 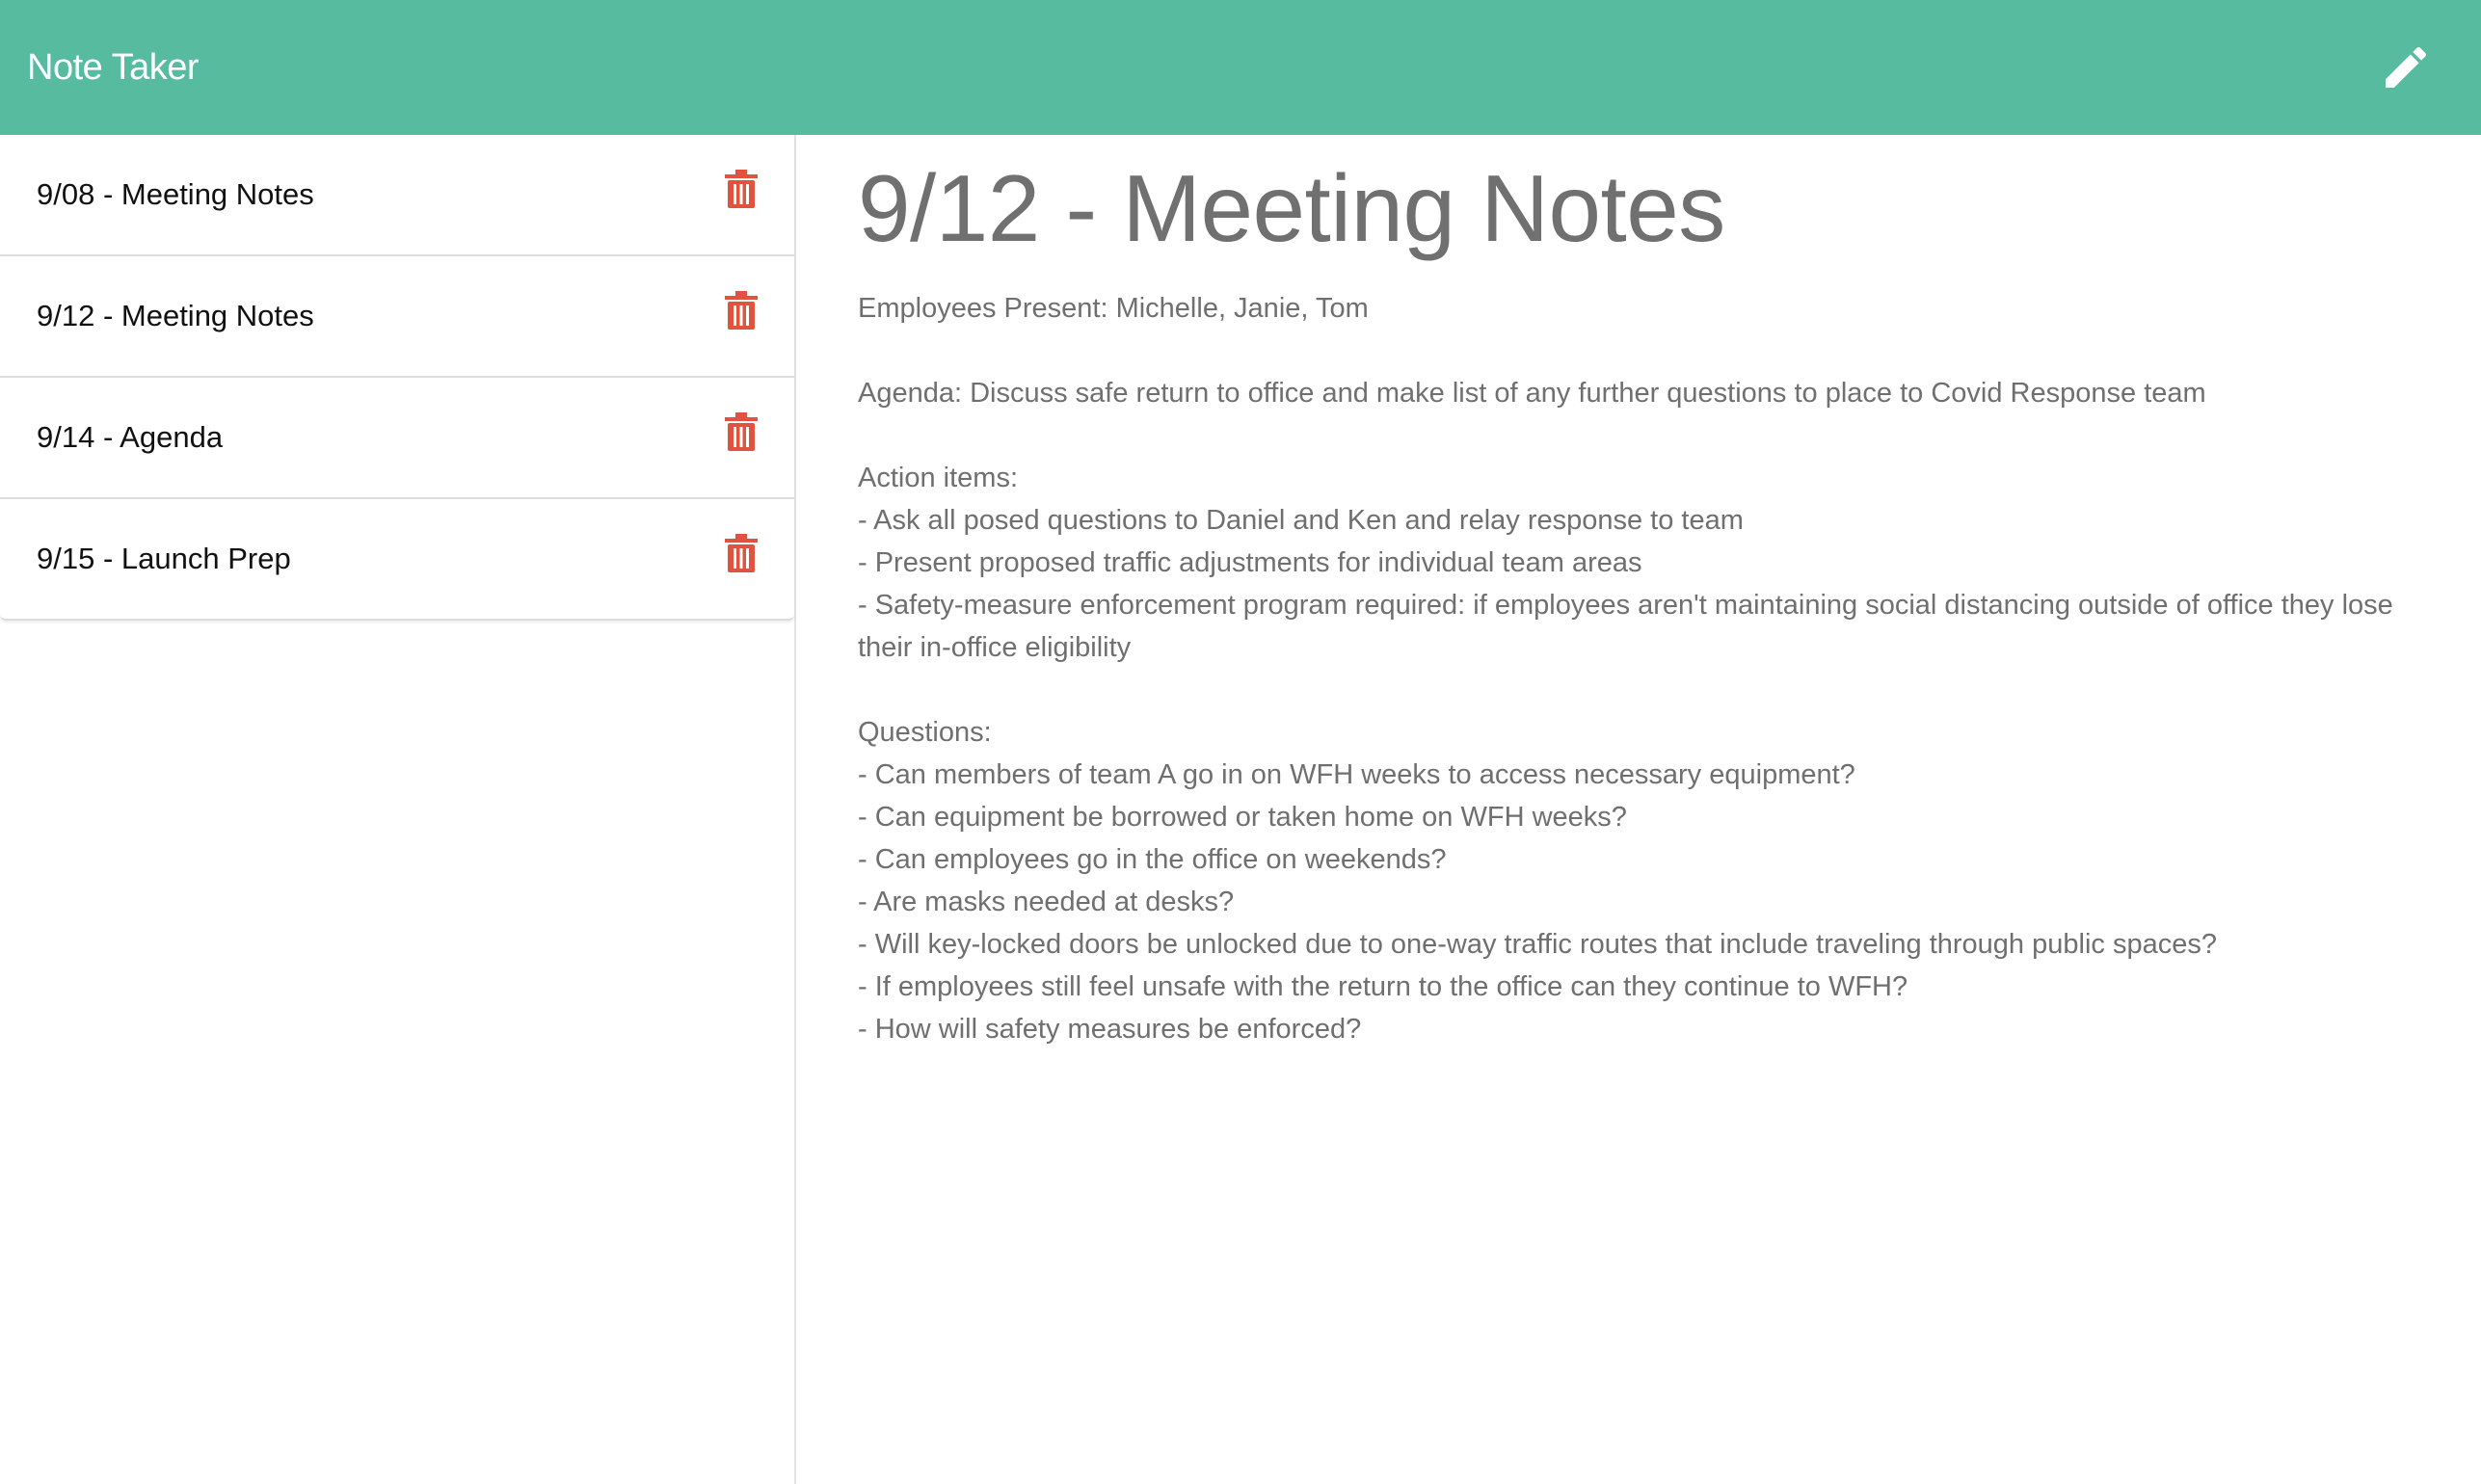 What do you see at coordinates (164, 558) in the screenshot?
I see `note-list-item-title: 9/15 - Launch Prep` at bounding box center [164, 558].